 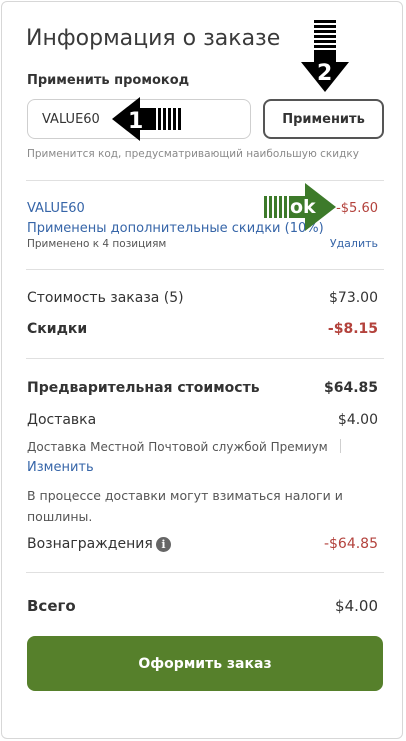 I want to click on step-1-arrow-icon: 1, so click(x=146, y=119).